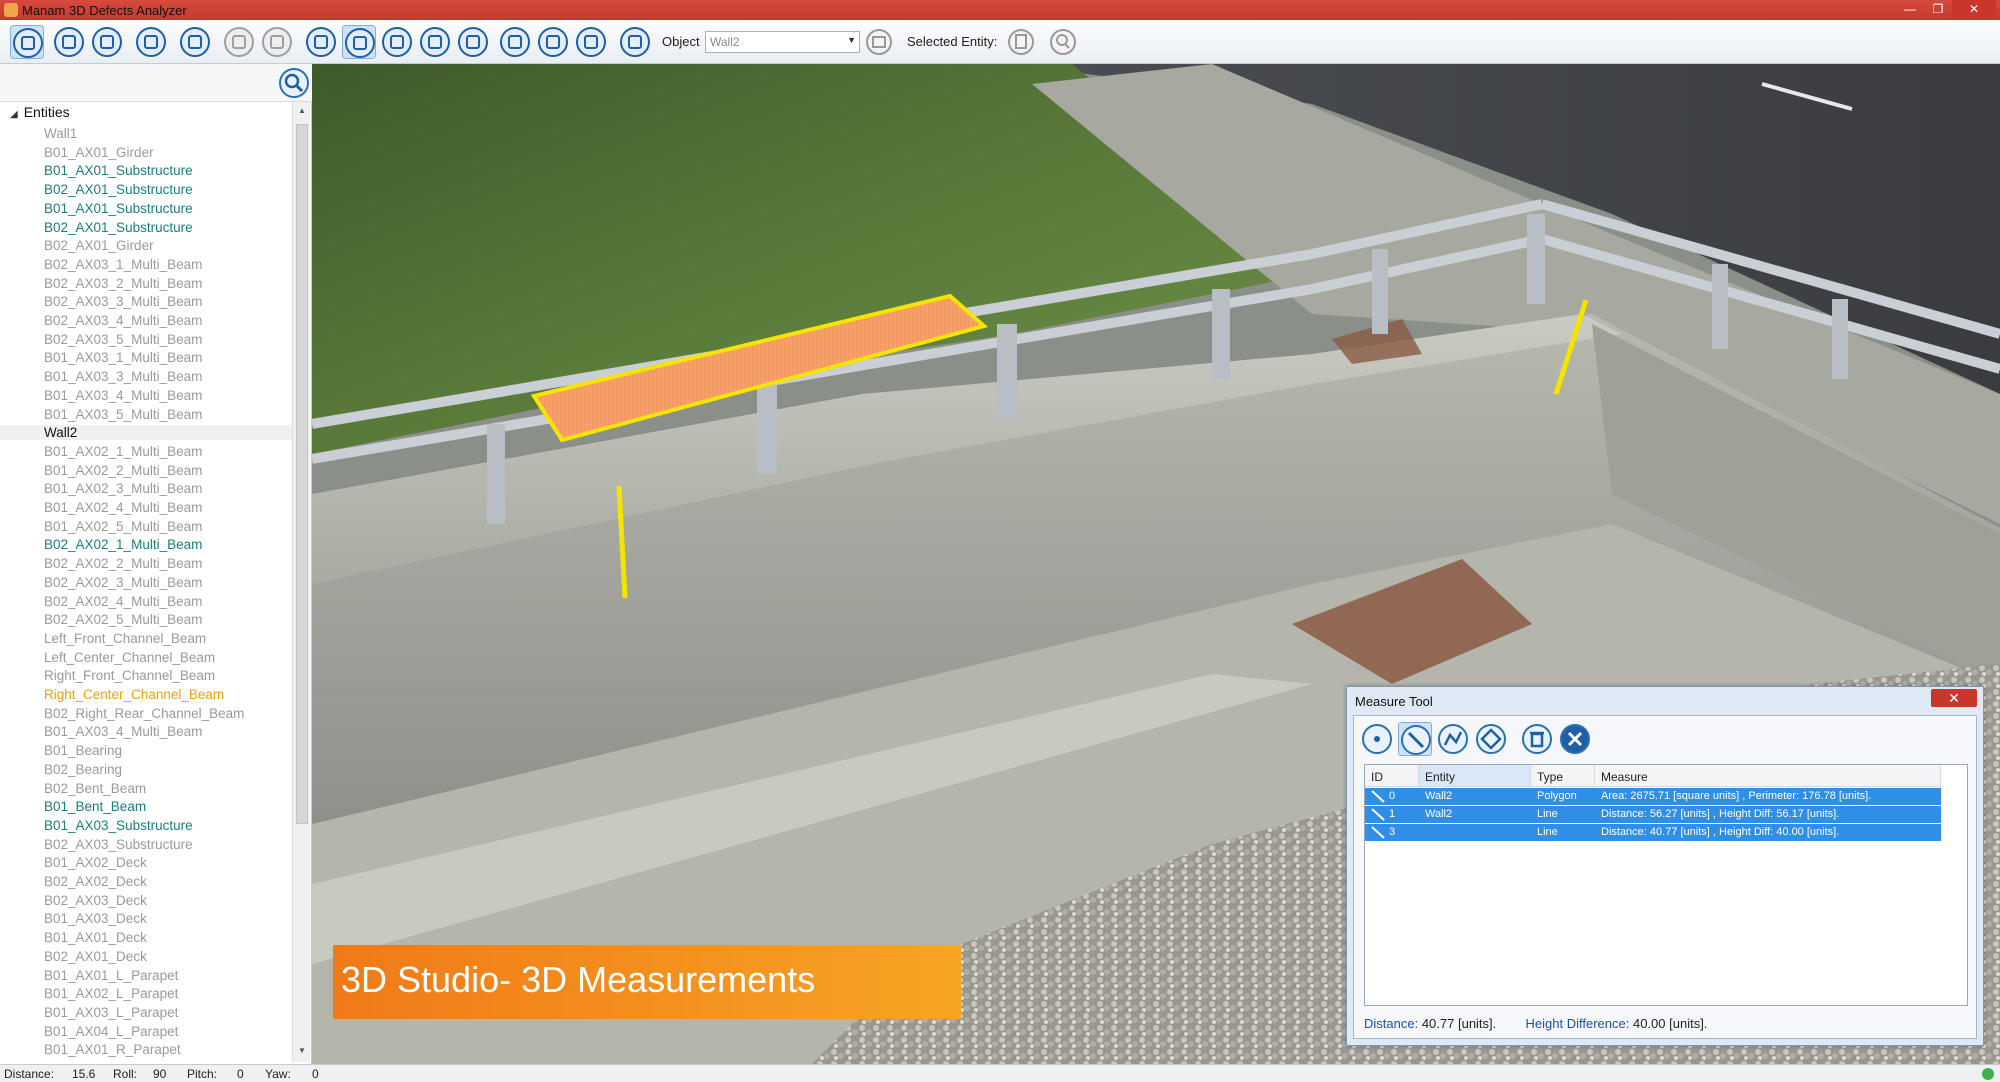 This screenshot has width=2000, height=1082. Describe the element at coordinates (239, 42) in the screenshot. I see `select-button` at that location.